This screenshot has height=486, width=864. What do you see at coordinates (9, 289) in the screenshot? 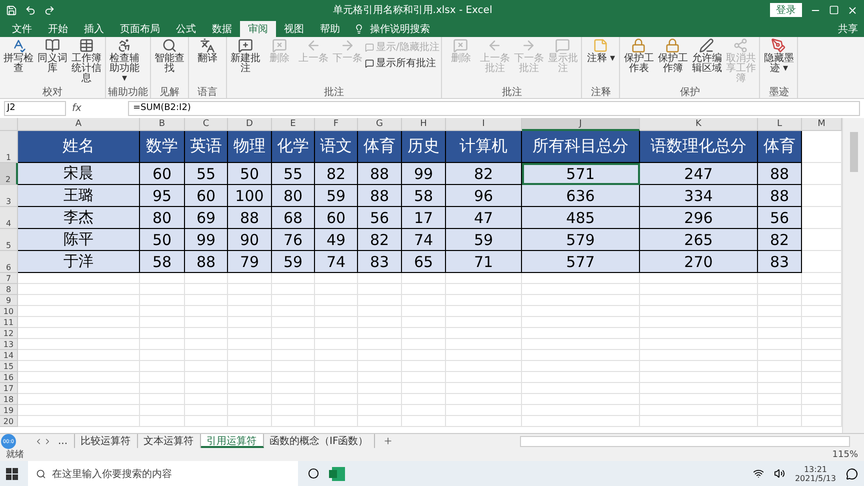
I see `row-header: 8` at bounding box center [9, 289].